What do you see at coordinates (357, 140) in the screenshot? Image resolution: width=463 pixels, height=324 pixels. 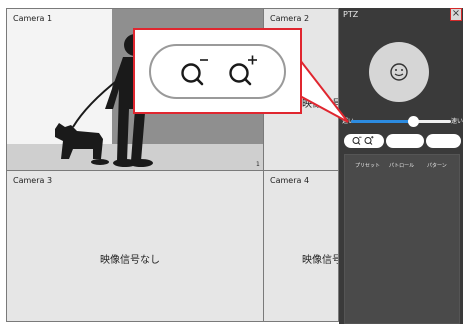 I see `zoom-out-icon-small` at bounding box center [357, 140].